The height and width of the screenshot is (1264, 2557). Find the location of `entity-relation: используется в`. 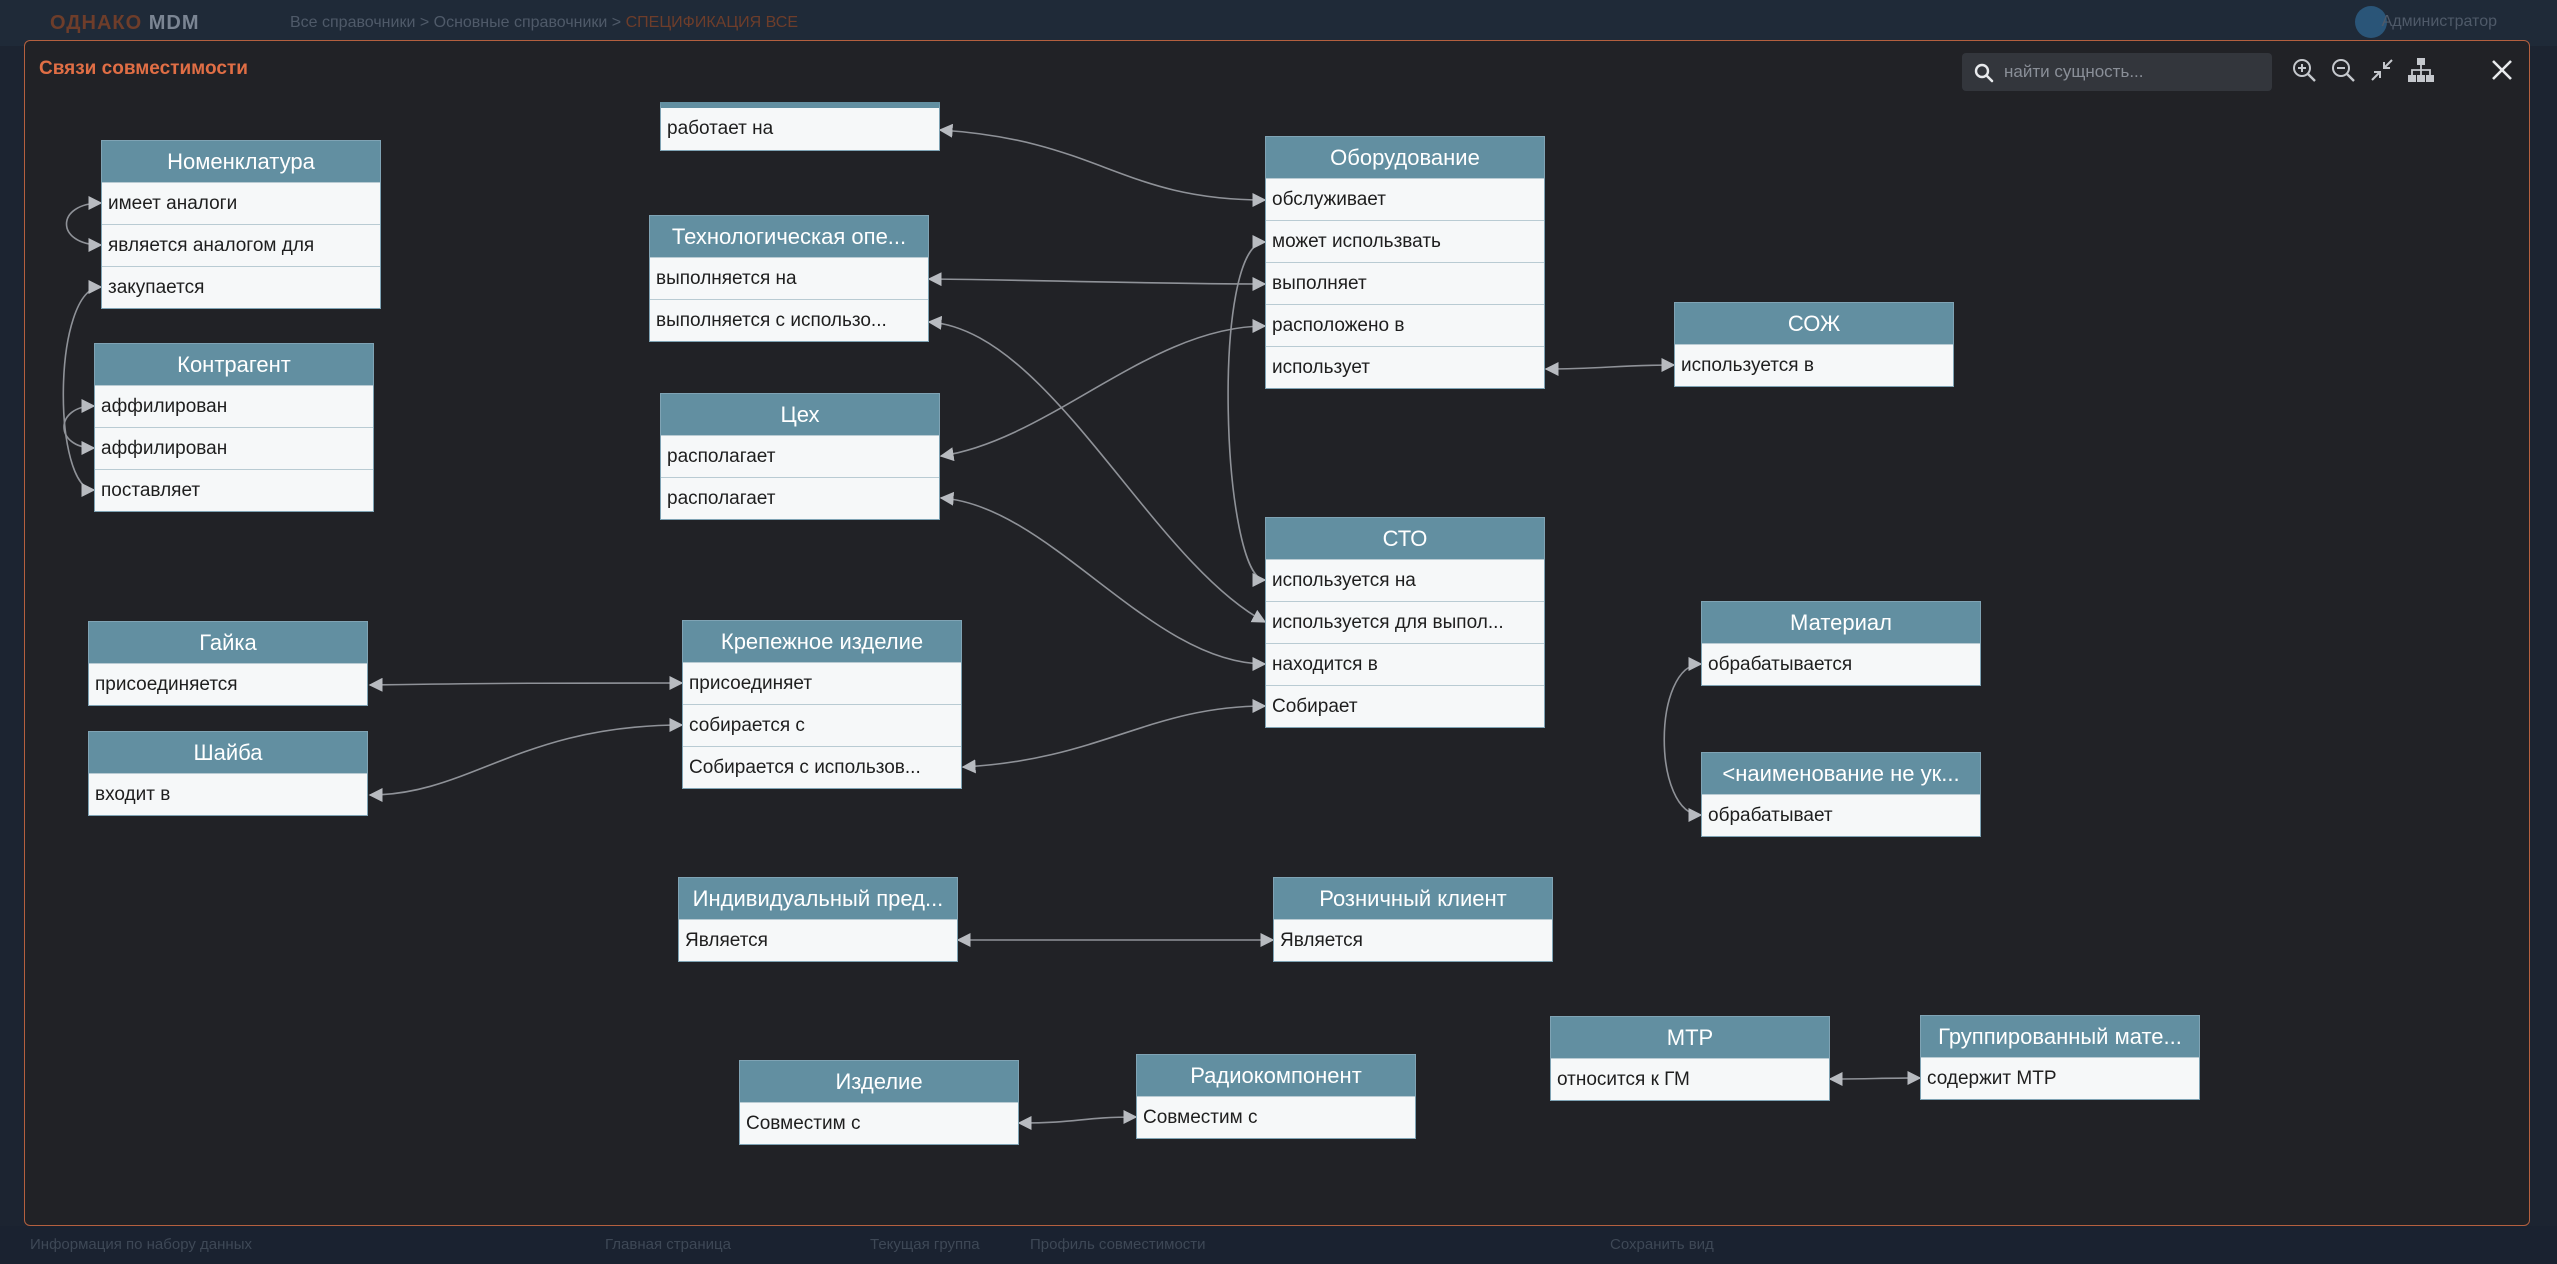

entity-relation: используется в is located at coordinates (1814, 365).